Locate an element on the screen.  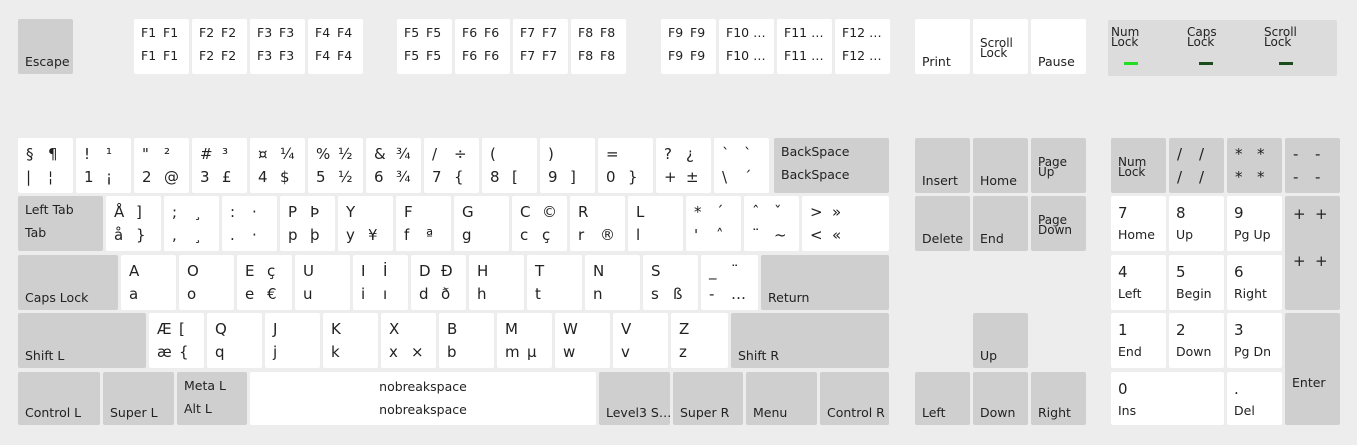
key-down: Down is located at coordinates (1000, 398).